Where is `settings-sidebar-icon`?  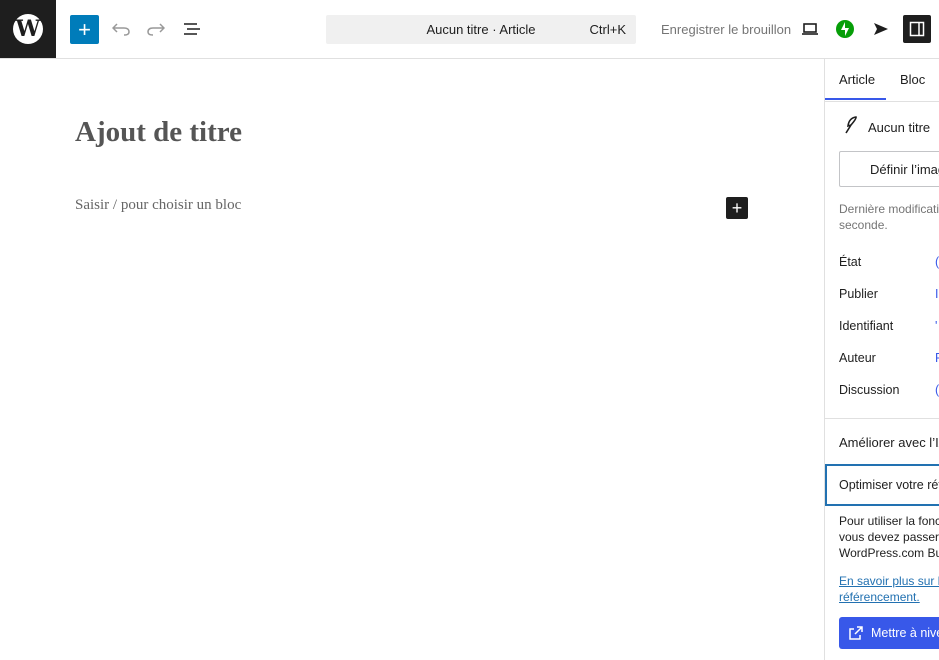 settings-sidebar-icon is located at coordinates (917, 29).